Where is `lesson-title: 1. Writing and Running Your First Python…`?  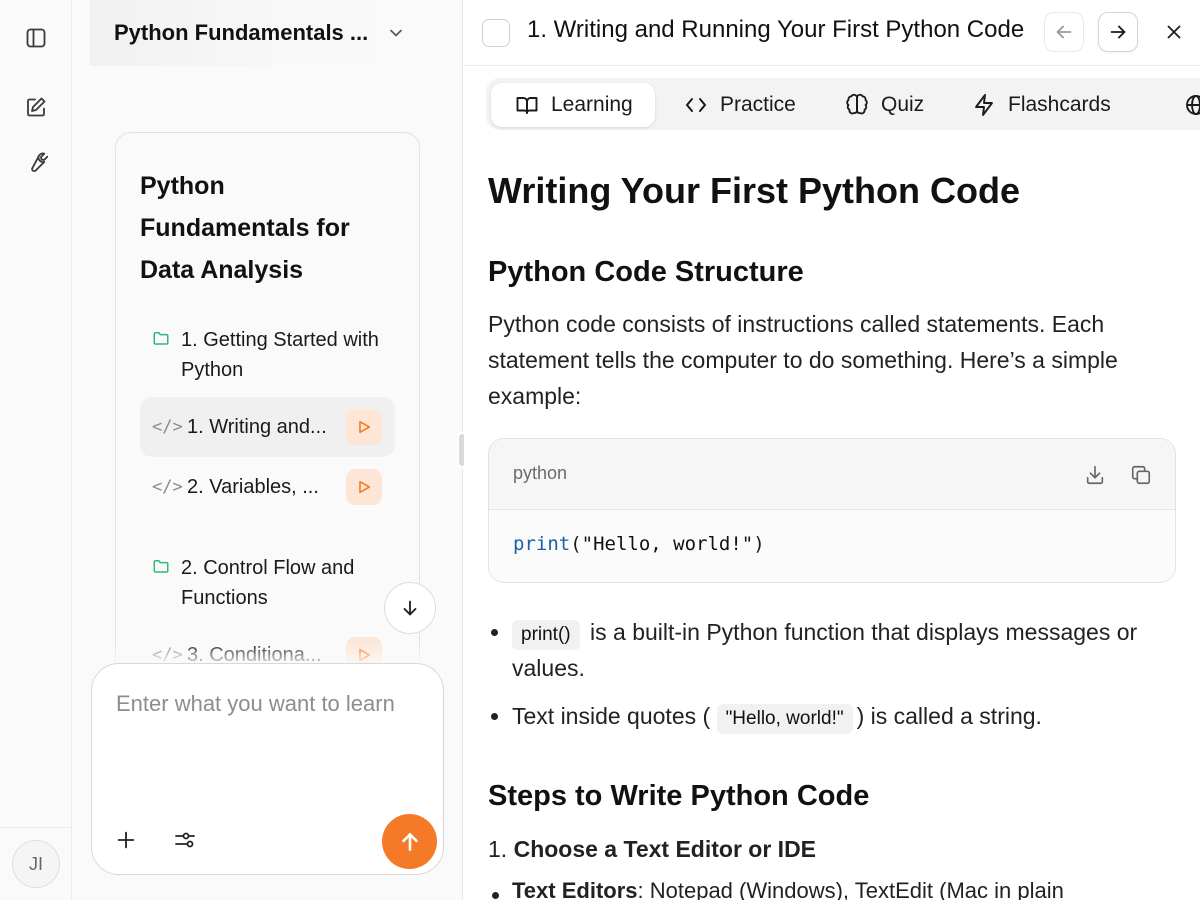 lesson-title: 1. Writing and Running Your First Python… is located at coordinates (776, 29).